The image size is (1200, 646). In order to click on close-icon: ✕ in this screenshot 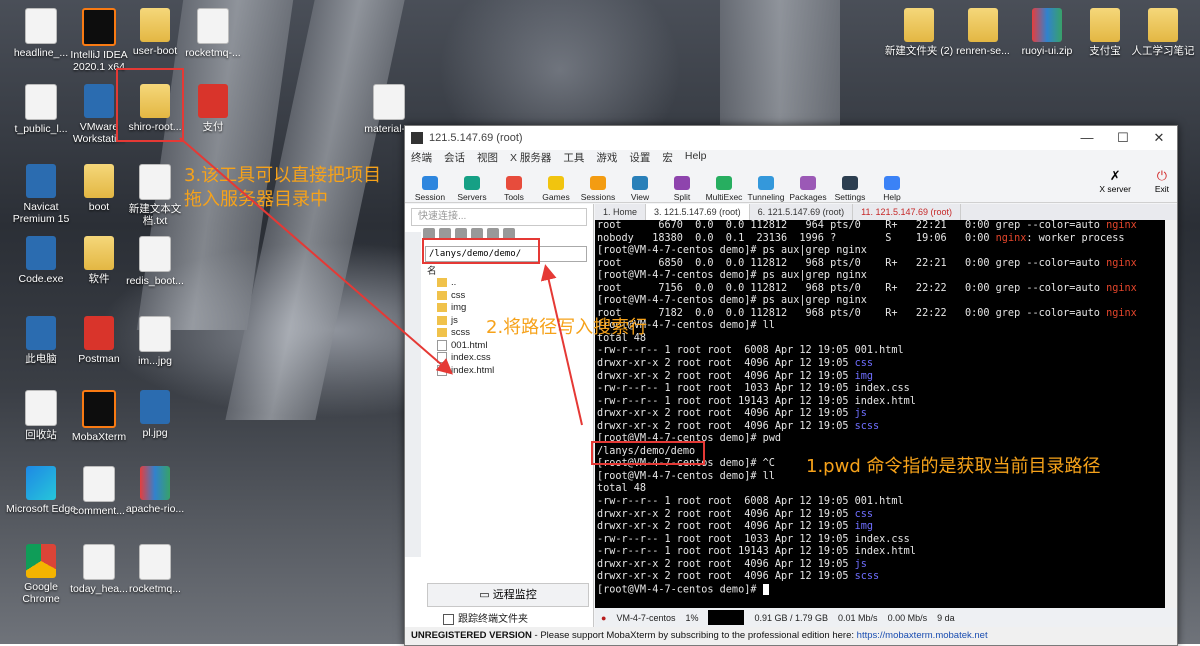, I will do `click(1159, 138)`.